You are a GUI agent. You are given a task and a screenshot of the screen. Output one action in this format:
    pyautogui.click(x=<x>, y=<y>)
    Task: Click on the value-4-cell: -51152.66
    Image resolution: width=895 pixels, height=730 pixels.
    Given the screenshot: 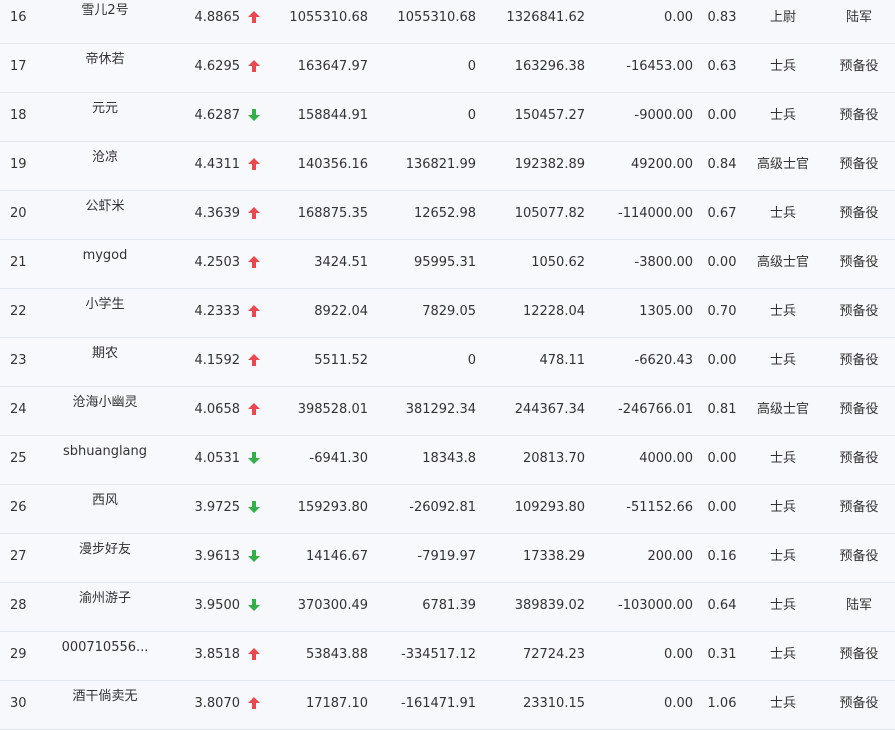 What is the action you would take?
    pyautogui.click(x=659, y=507)
    